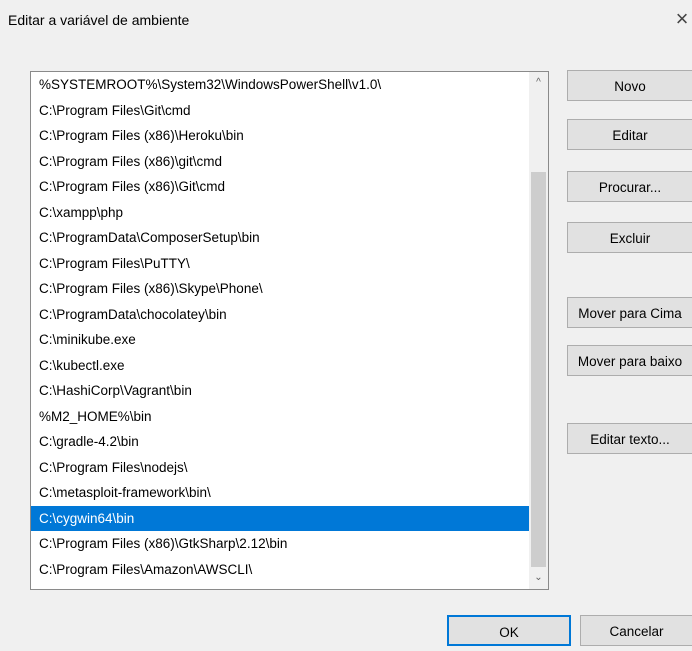  What do you see at coordinates (509, 630) in the screenshot?
I see `ok-button: OK` at bounding box center [509, 630].